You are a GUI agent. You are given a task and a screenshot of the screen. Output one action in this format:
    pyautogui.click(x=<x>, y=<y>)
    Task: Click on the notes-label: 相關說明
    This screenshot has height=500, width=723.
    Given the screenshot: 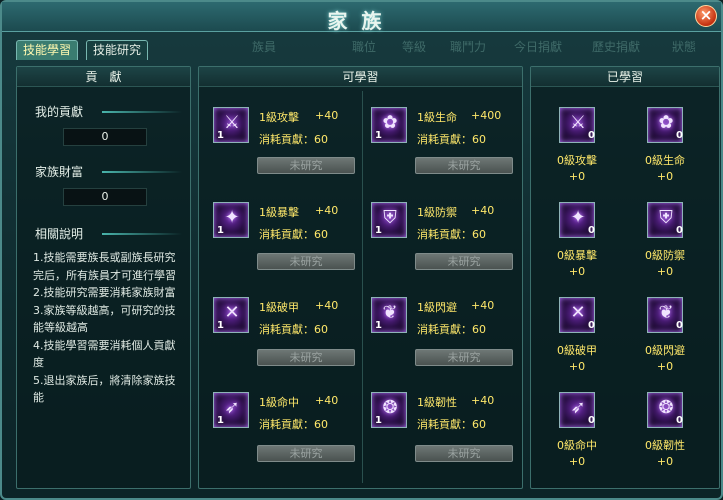 What is the action you would take?
    pyautogui.click(x=59, y=234)
    